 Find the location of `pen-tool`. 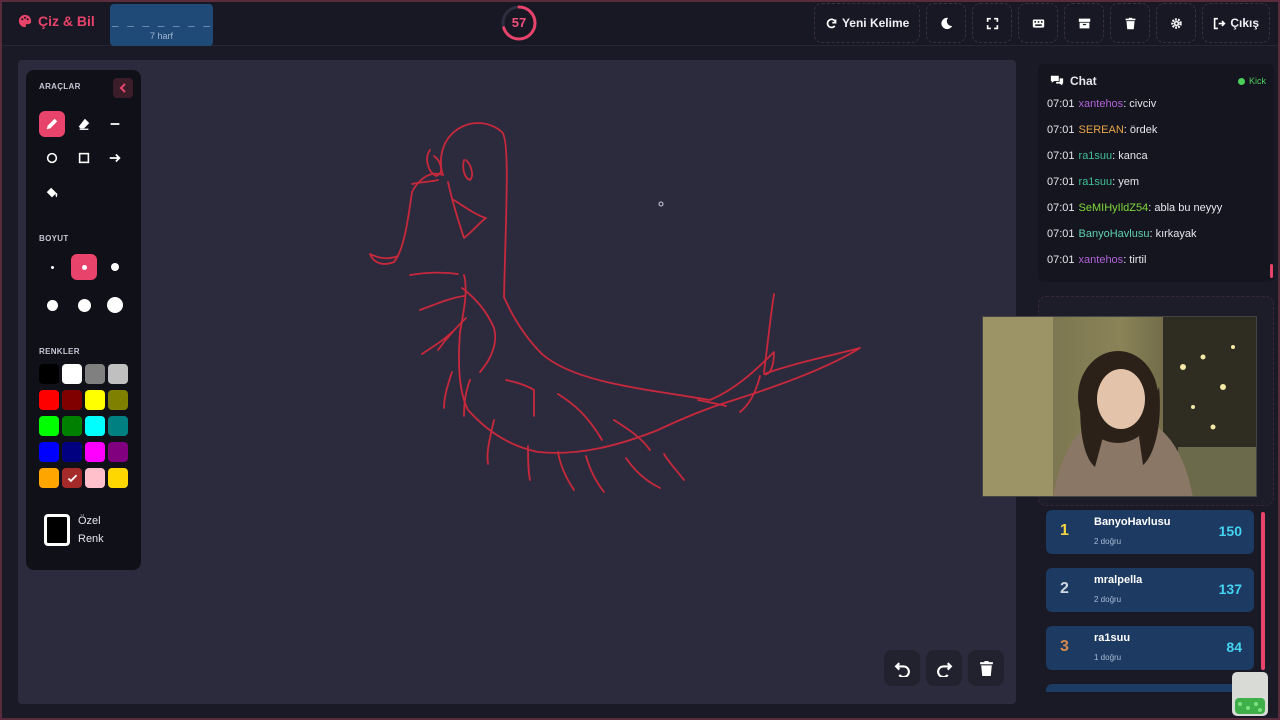

pen-tool is located at coordinates (52, 124).